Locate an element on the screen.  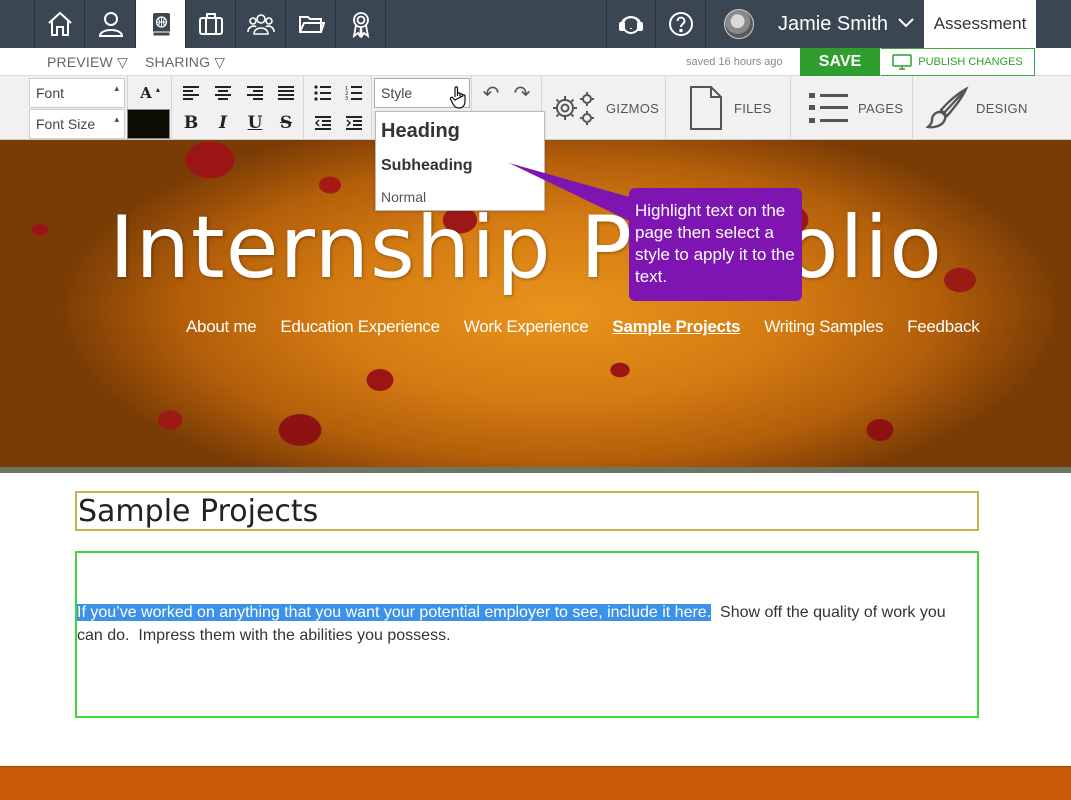
user-name: Jamie Smith is located at coordinates (833, 23).